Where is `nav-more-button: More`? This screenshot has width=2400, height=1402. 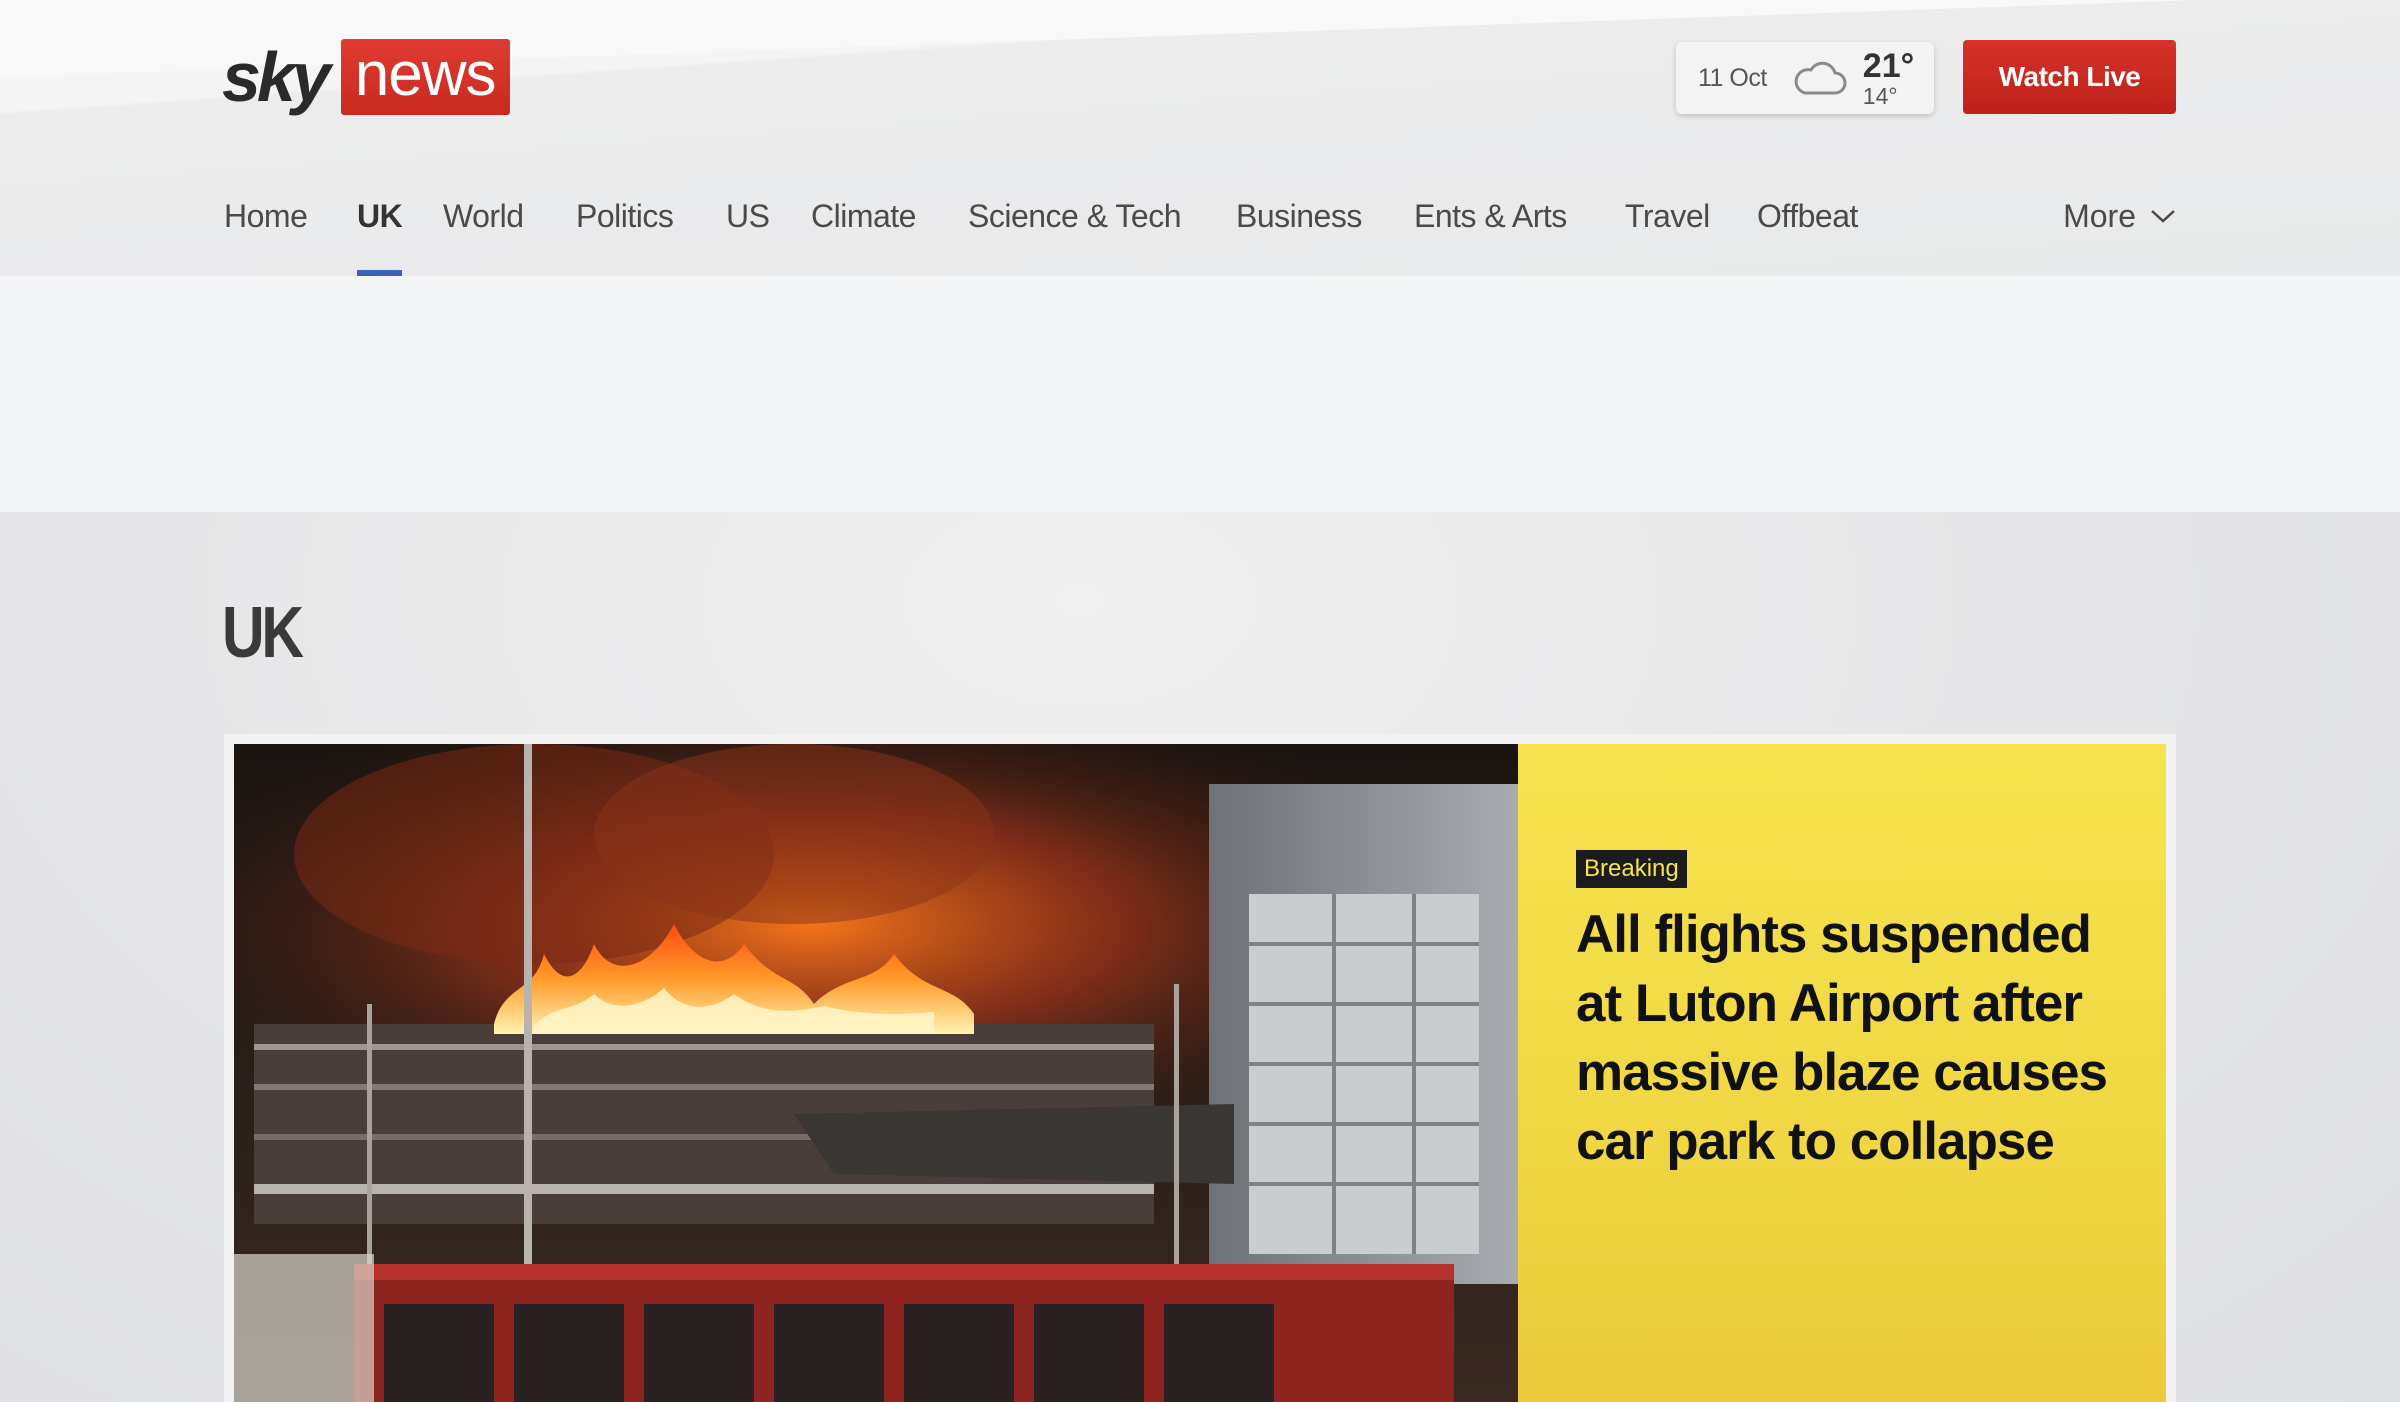
nav-more-button: More is located at coordinates (2119, 216).